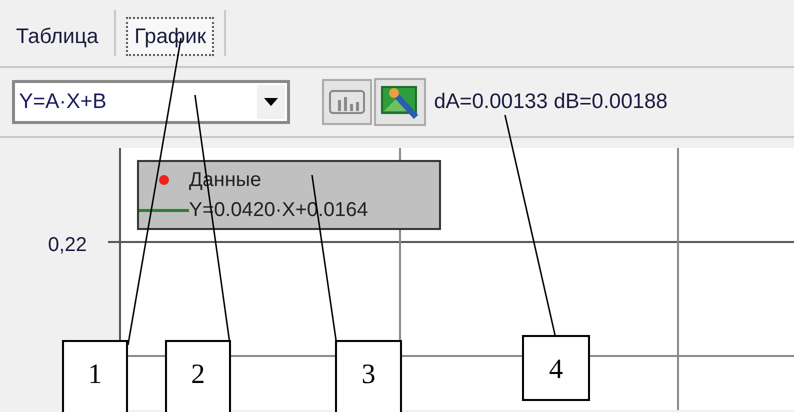  I want to click on tab: График, so click(170, 36).